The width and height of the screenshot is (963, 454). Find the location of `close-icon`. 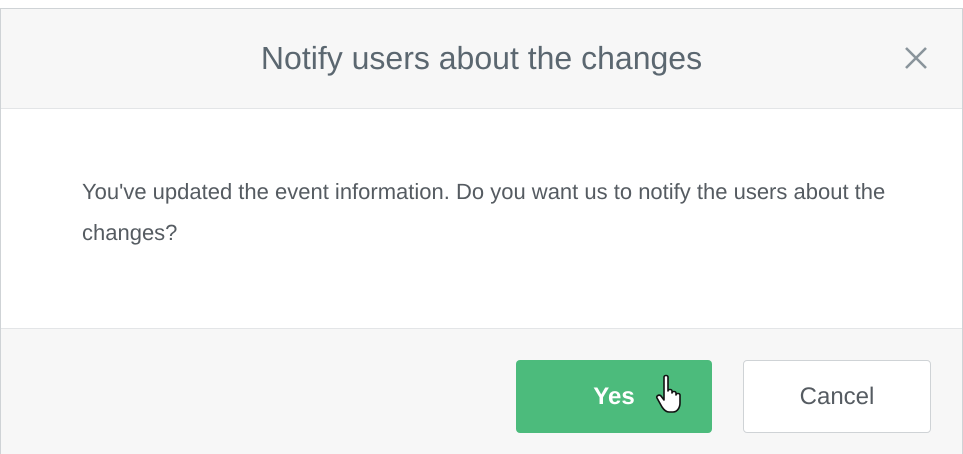

close-icon is located at coordinates (916, 58).